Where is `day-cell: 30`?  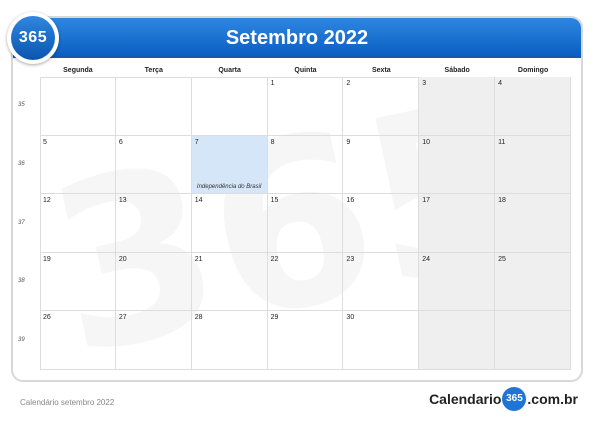 day-cell: 30 is located at coordinates (381, 340).